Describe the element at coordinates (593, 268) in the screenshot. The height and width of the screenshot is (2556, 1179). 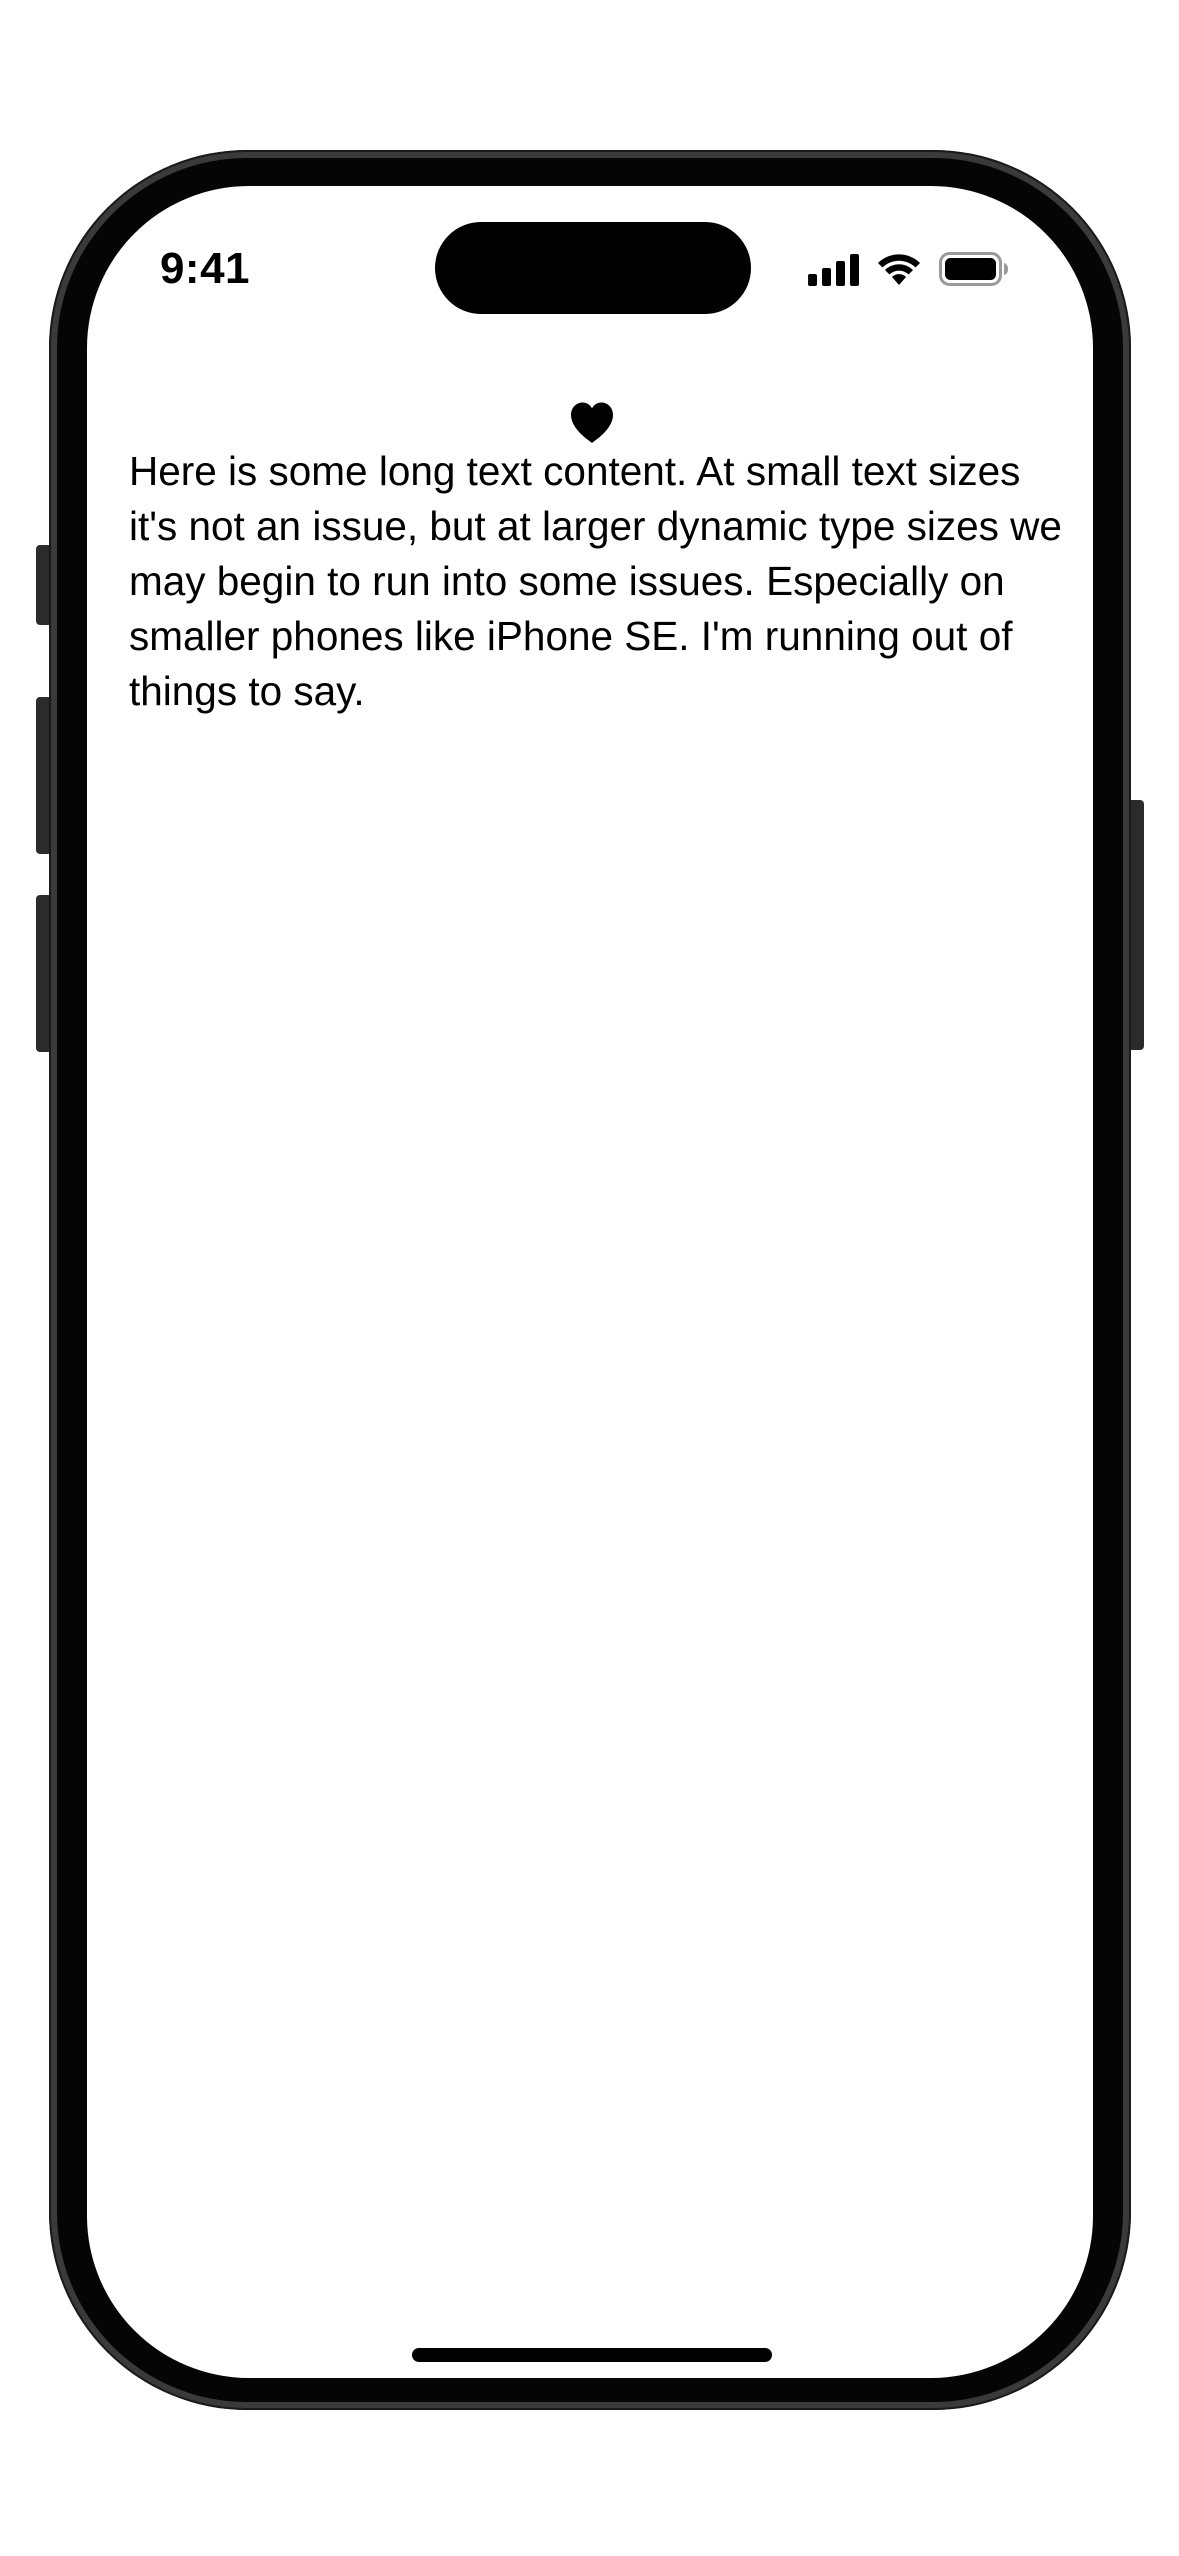
I see `dynamic-island` at that location.